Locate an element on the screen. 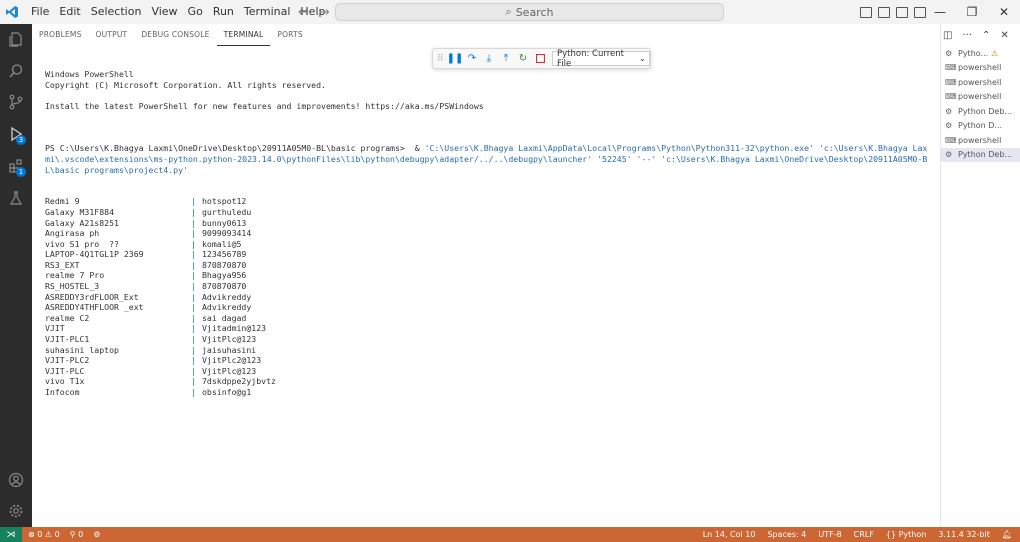 The width and height of the screenshot is (1020, 542). close-window-icon: ✕ is located at coordinates (1004, 12).